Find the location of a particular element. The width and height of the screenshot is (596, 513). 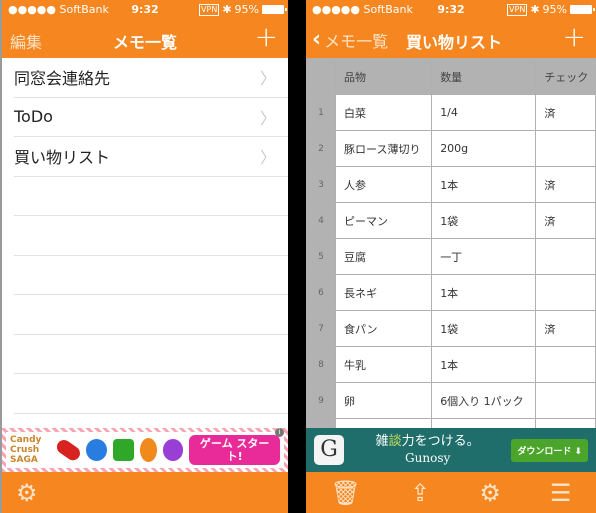

memo-item: ToDo 〉 is located at coordinates (151, 117).